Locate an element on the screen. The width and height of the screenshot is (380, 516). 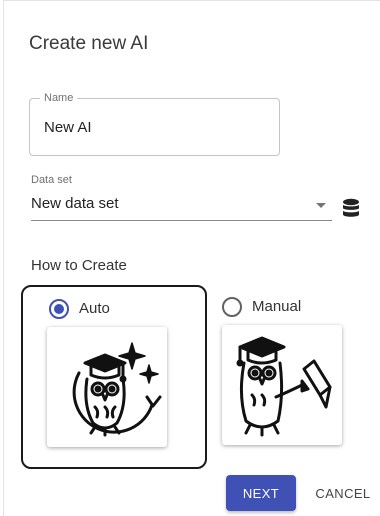
option-auto-image is located at coordinates (107, 387).